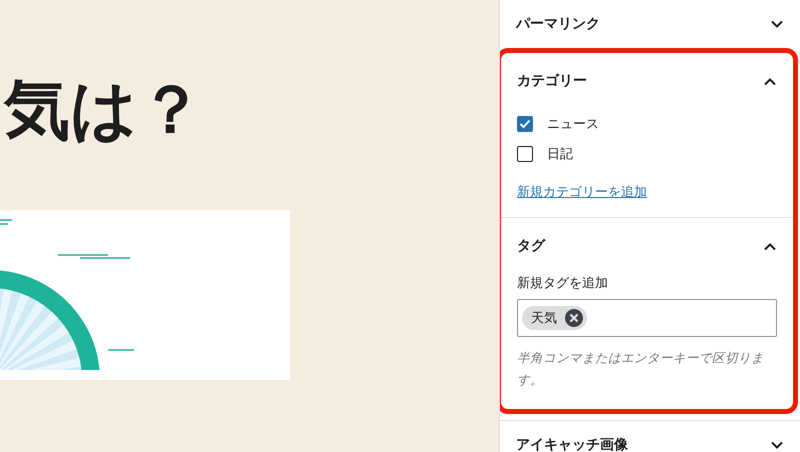 This screenshot has height=452, width=800. Describe the element at coordinates (573, 124) in the screenshot. I see `checkbox-label: ニュース` at that location.